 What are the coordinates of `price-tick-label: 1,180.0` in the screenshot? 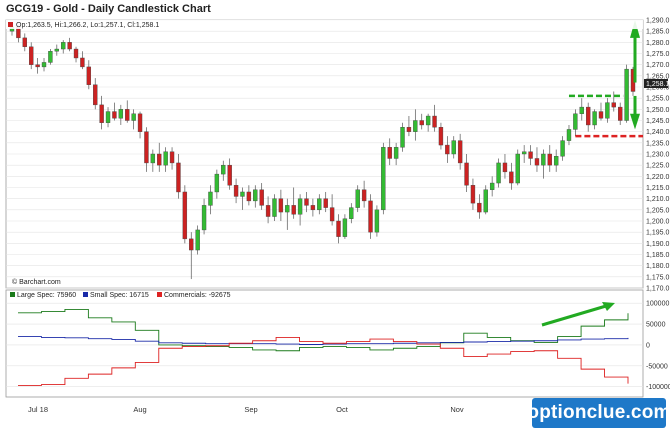 It's located at (657, 266).